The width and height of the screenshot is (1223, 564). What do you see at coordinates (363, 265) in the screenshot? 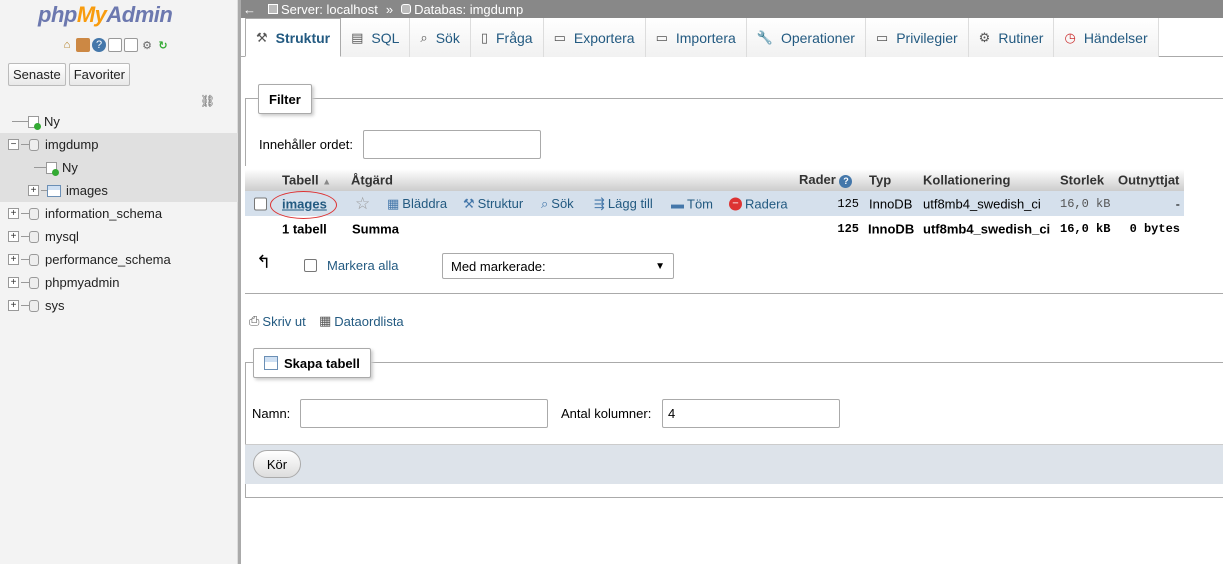
I see `check-all-label: Markera alla` at bounding box center [363, 265].